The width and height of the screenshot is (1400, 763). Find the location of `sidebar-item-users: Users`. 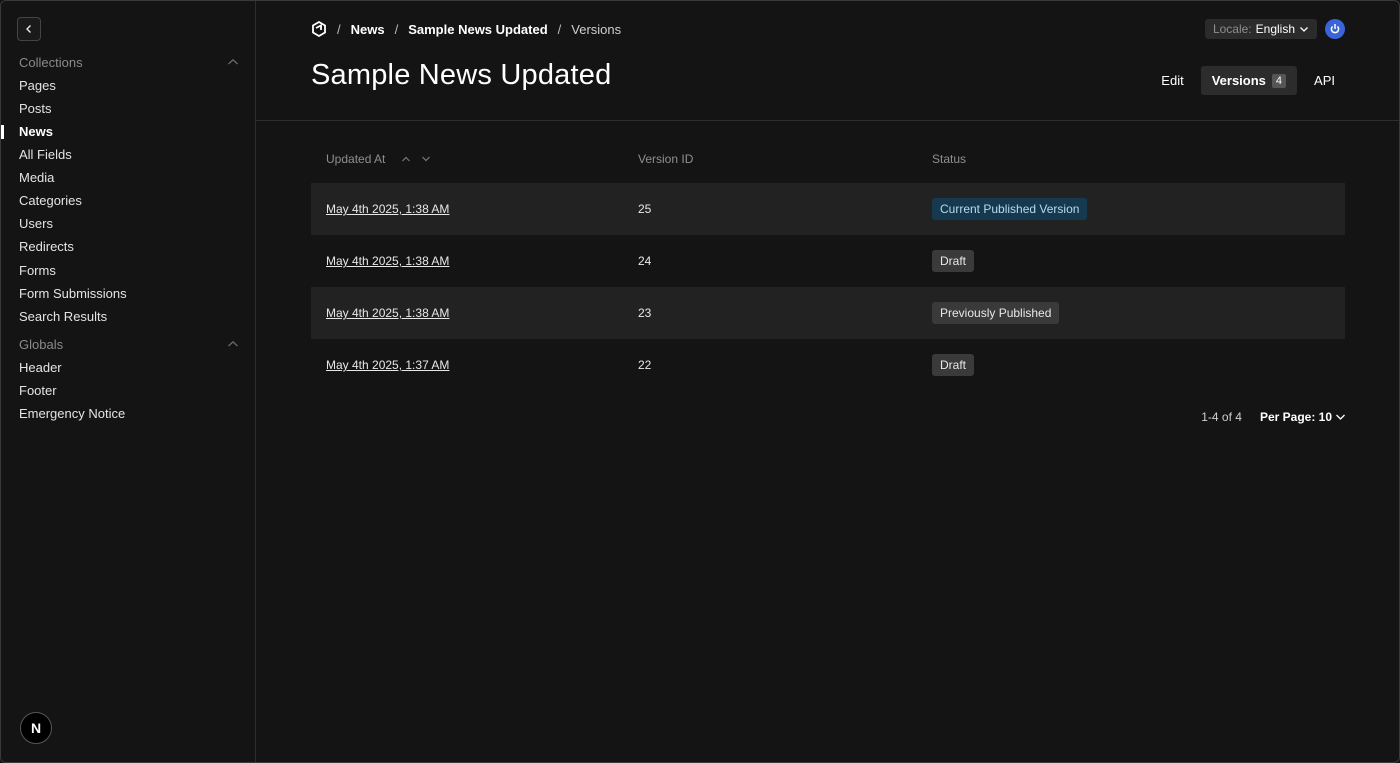

sidebar-item-users: Users is located at coordinates (129, 224).